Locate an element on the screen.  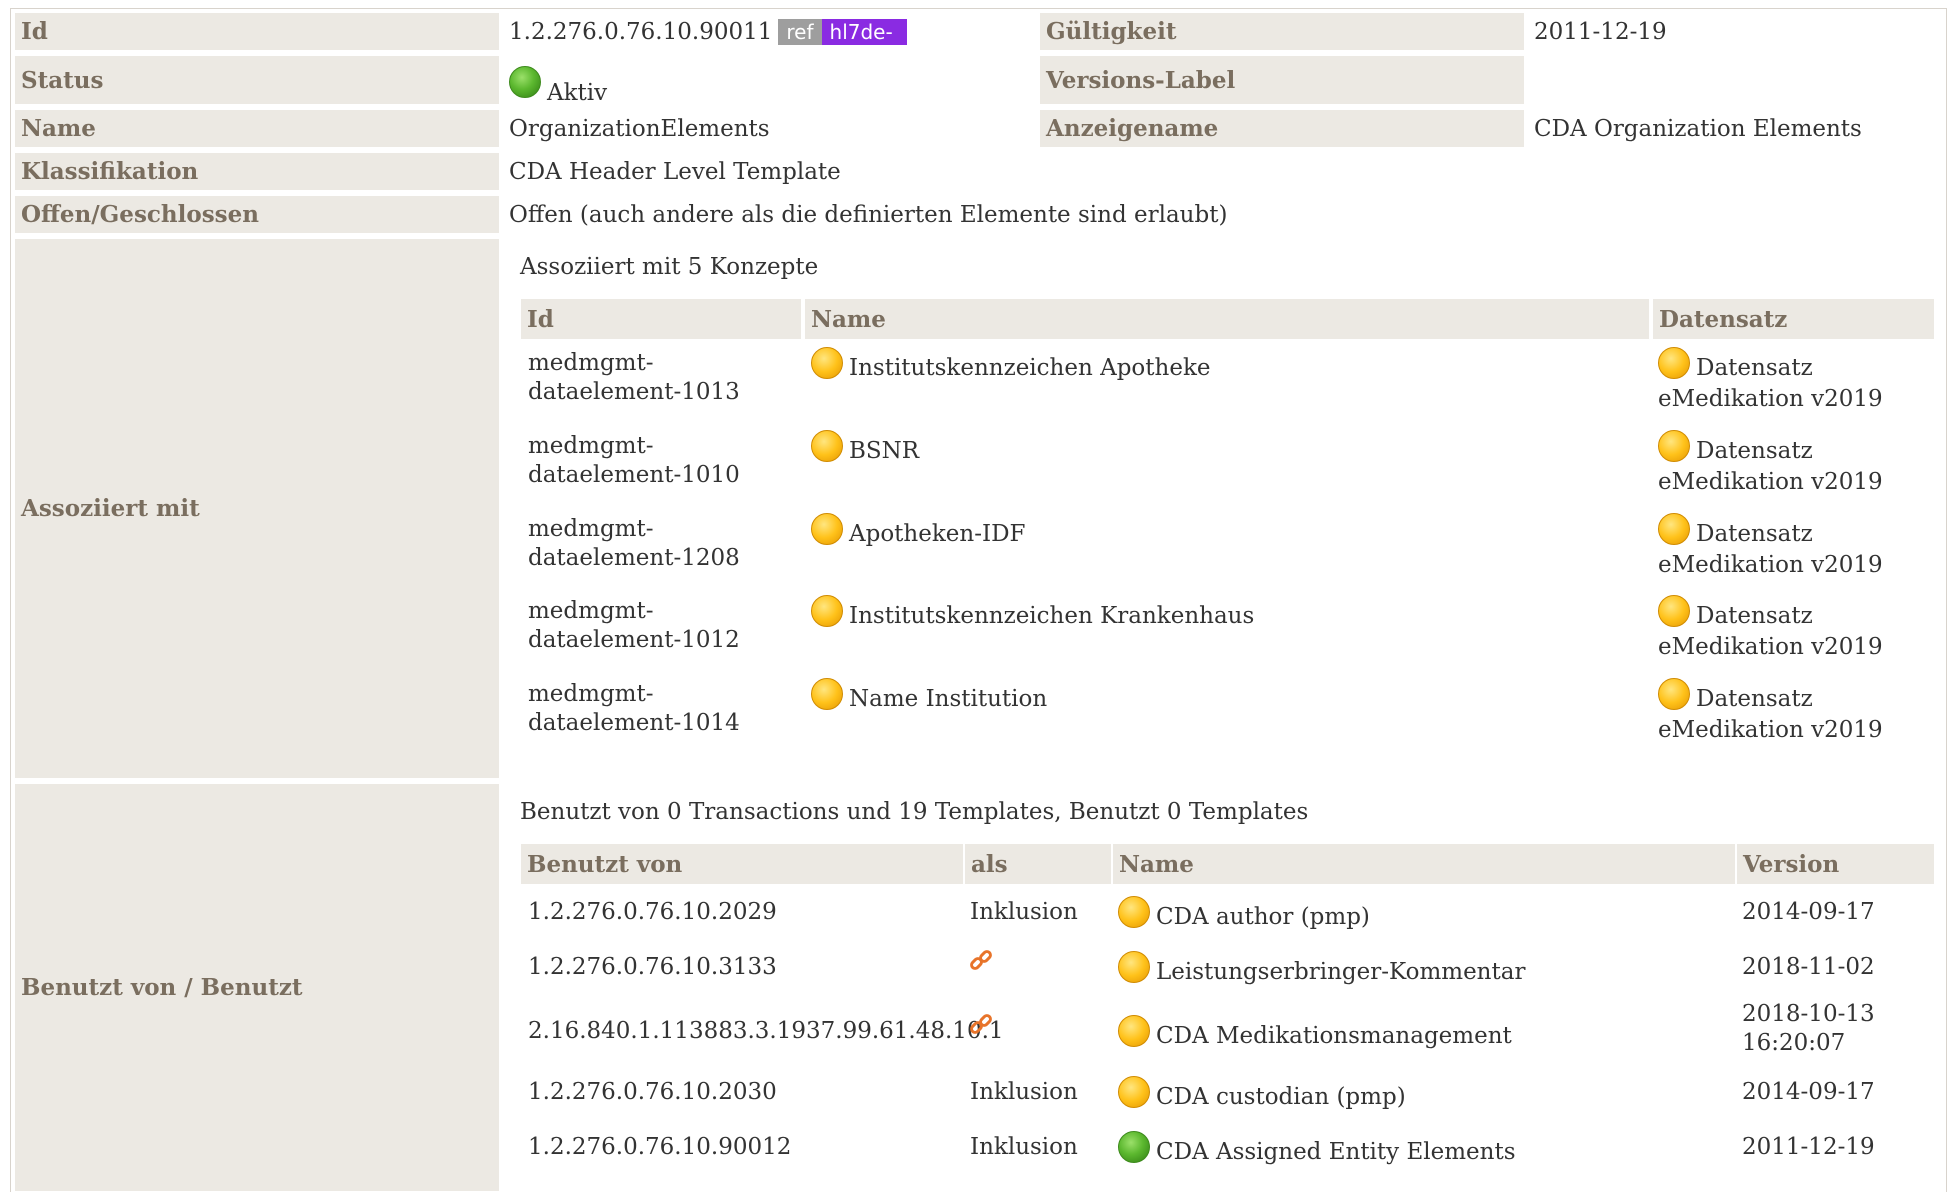
used-version: 2018-10-13 is located at coordinates (1808, 1014).